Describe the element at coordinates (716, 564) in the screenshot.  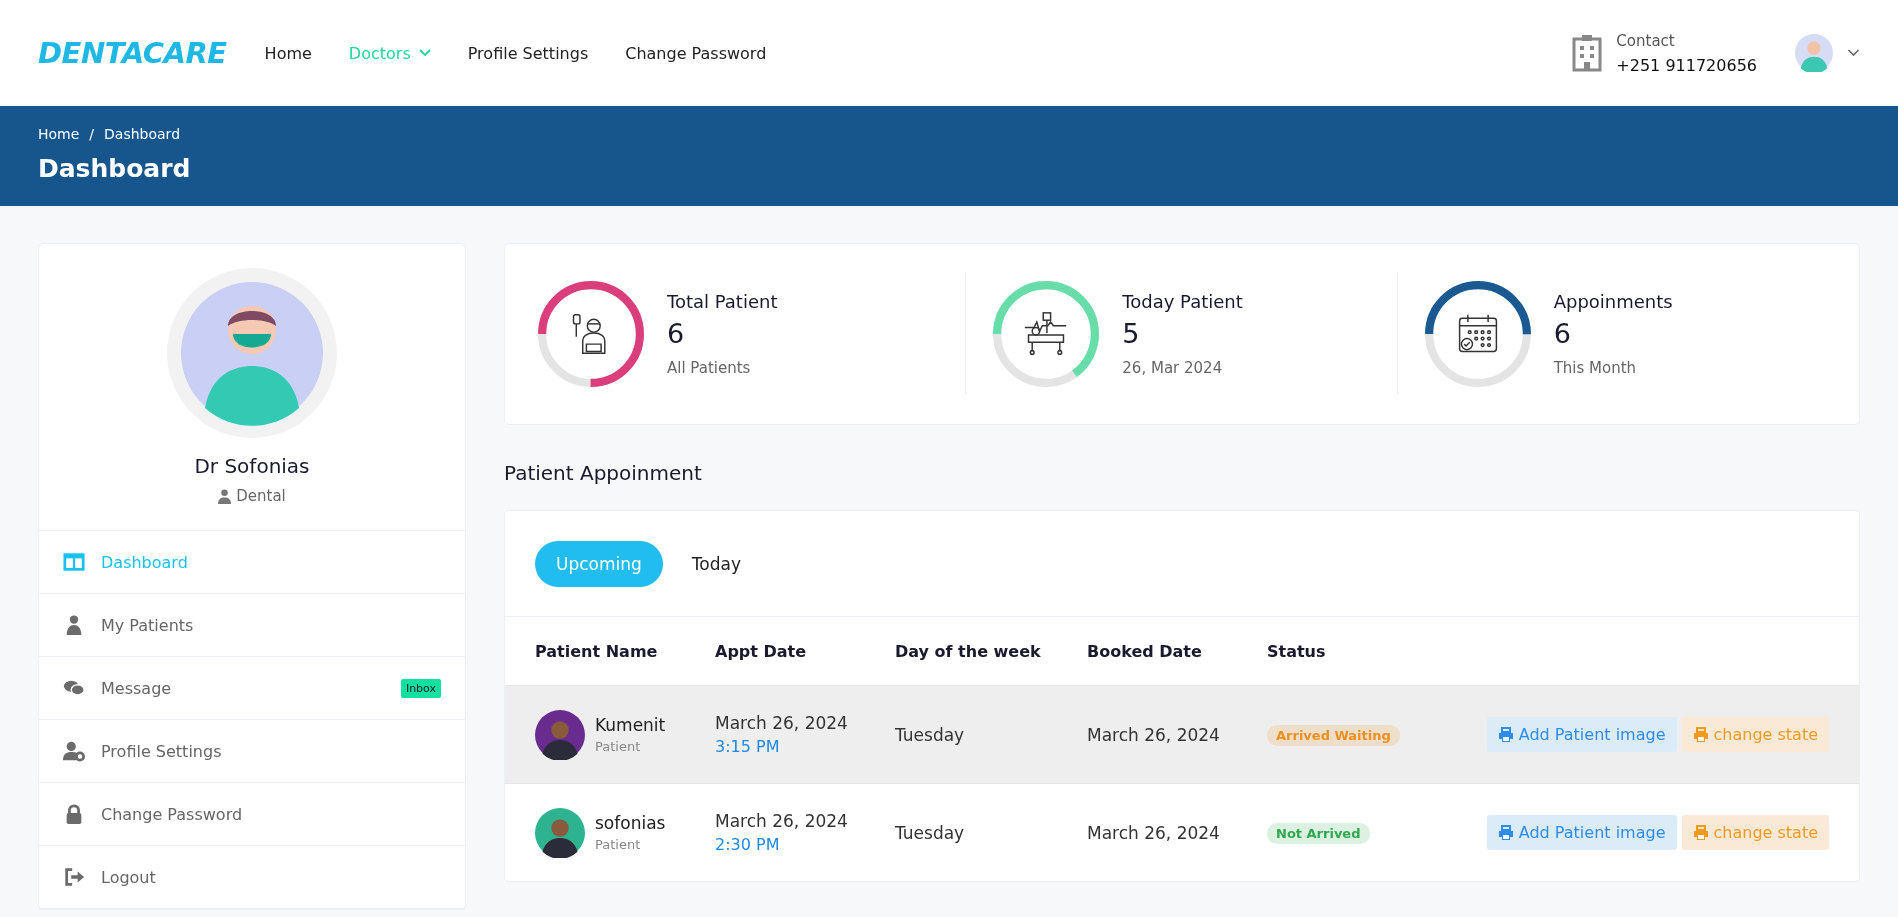
I see `tab: Today` at that location.